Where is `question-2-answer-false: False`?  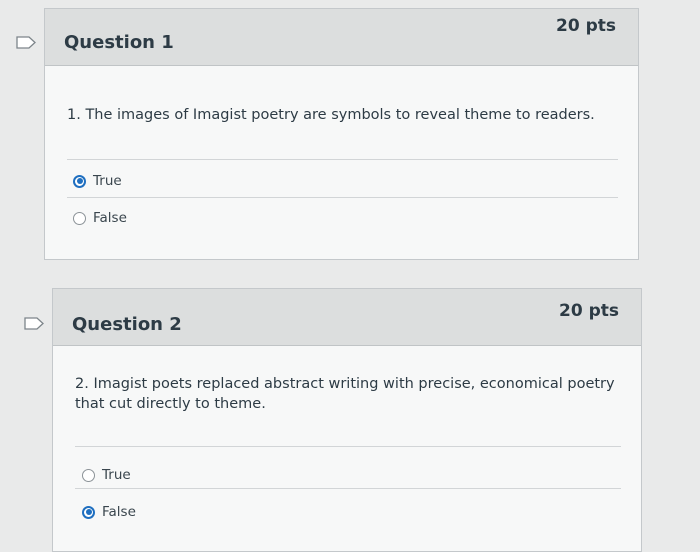
question-2-answer-false: False is located at coordinates (109, 512).